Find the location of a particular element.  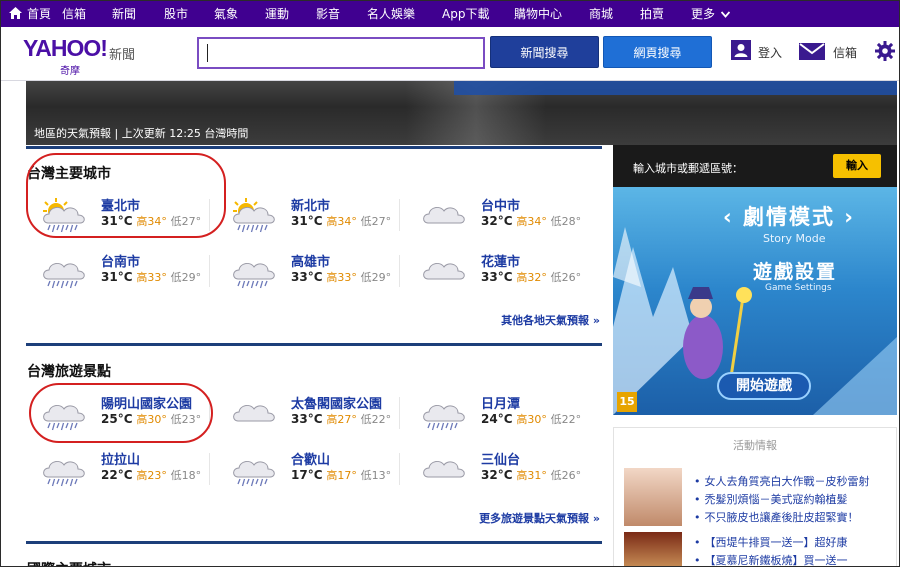

weather-city-card: 太魯閣國家公園 33°C 高27° 低22° is located at coordinates (309, 415).